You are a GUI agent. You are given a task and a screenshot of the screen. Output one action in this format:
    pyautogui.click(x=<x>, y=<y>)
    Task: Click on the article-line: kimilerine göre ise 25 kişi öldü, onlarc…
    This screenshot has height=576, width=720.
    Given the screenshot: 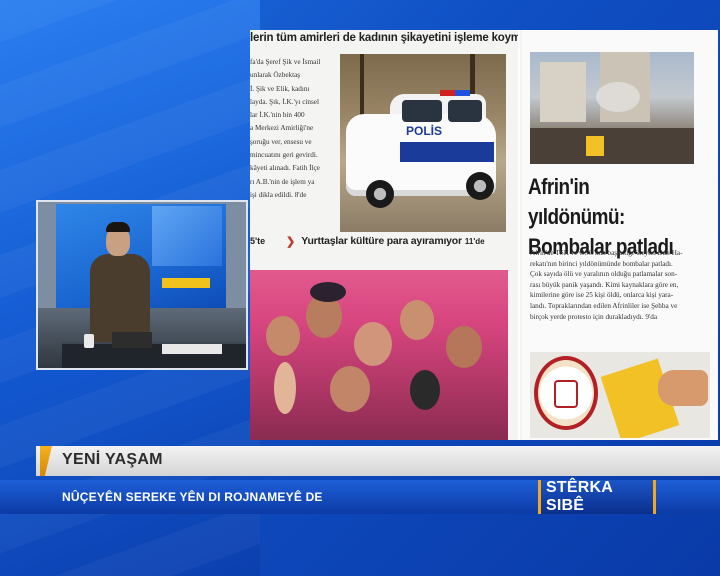 What is the action you would take?
    pyautogui.click(x=602, y=295)
    